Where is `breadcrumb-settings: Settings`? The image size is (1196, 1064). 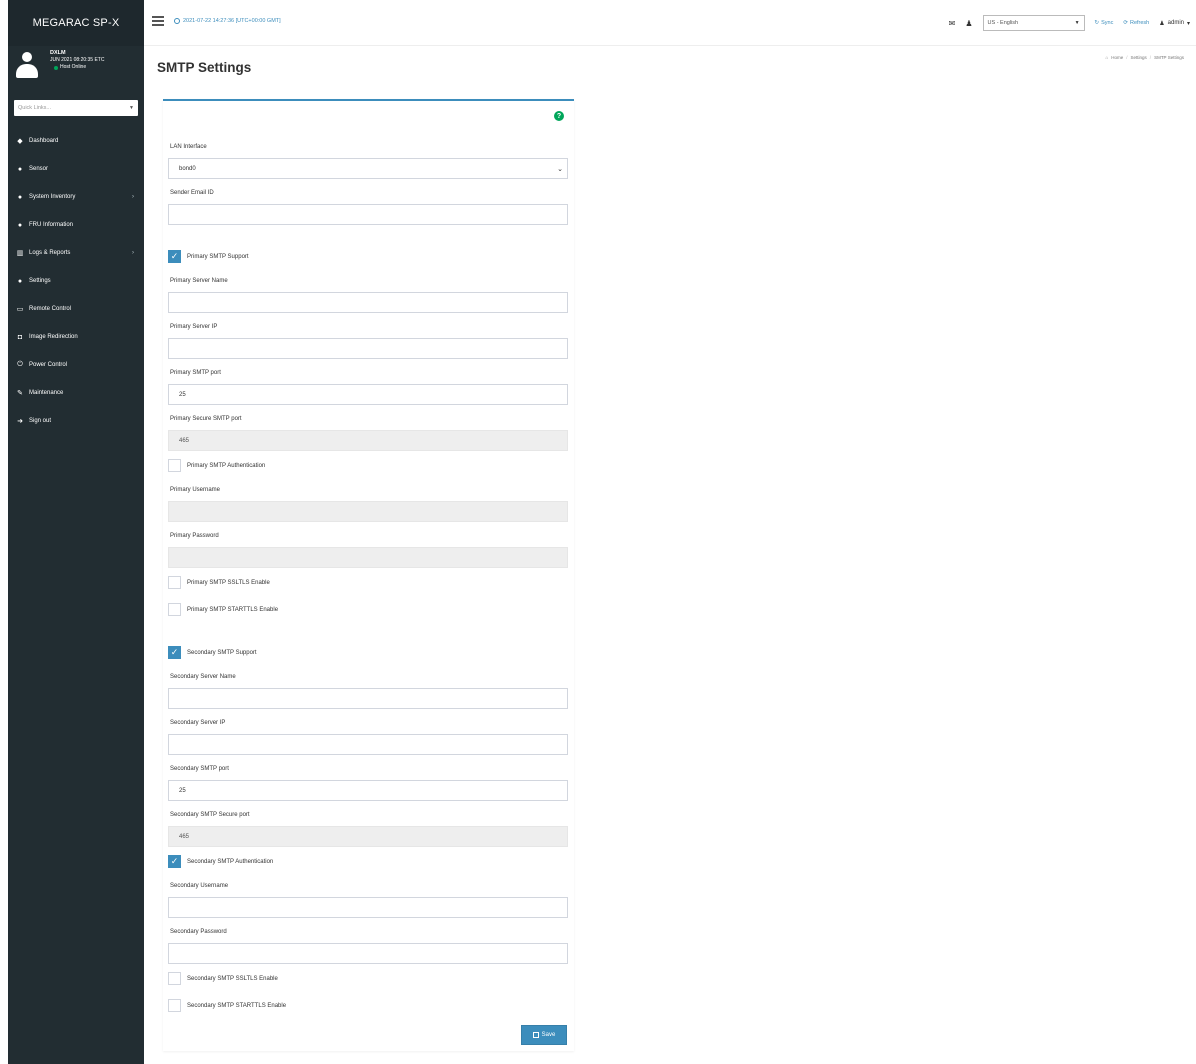
breadcrumb-settings: Settings is located at coordinates (1139, 57).